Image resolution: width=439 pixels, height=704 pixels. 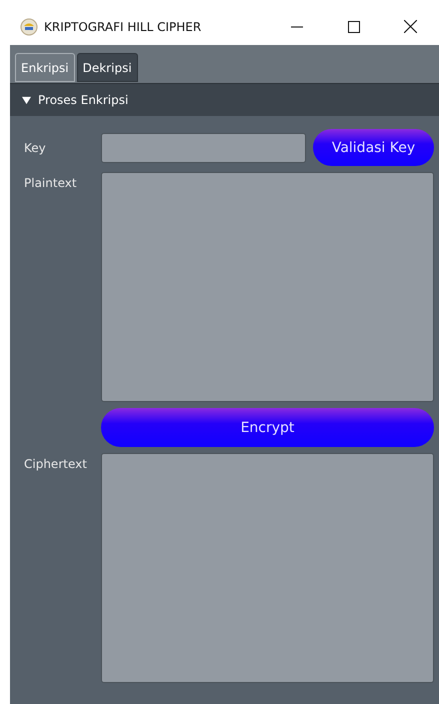 I want to click on field-label: Key, so click(x=35, y=147).